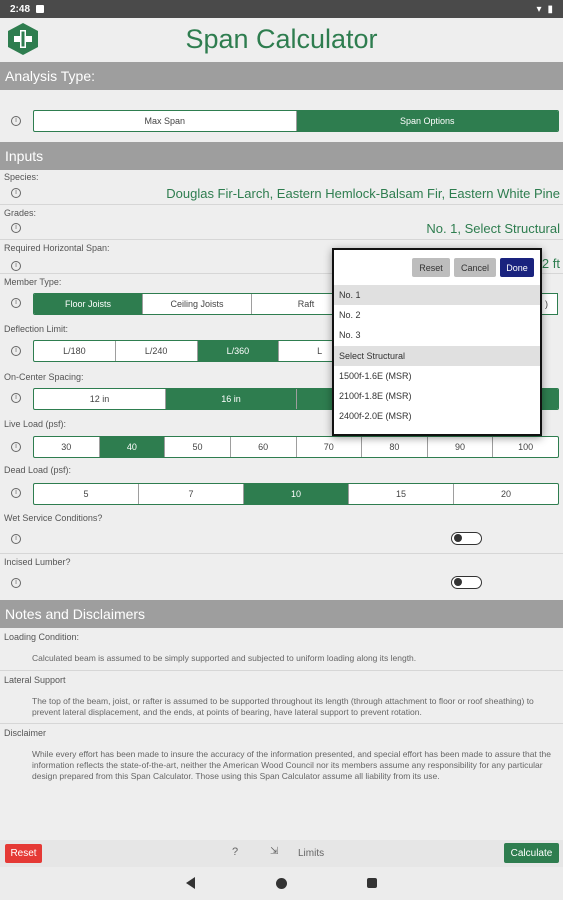 The image size is (563, 900). Describe the element at coordinates (550, 9) in the screenshot. I see `battery-icon: ▮` at that location.